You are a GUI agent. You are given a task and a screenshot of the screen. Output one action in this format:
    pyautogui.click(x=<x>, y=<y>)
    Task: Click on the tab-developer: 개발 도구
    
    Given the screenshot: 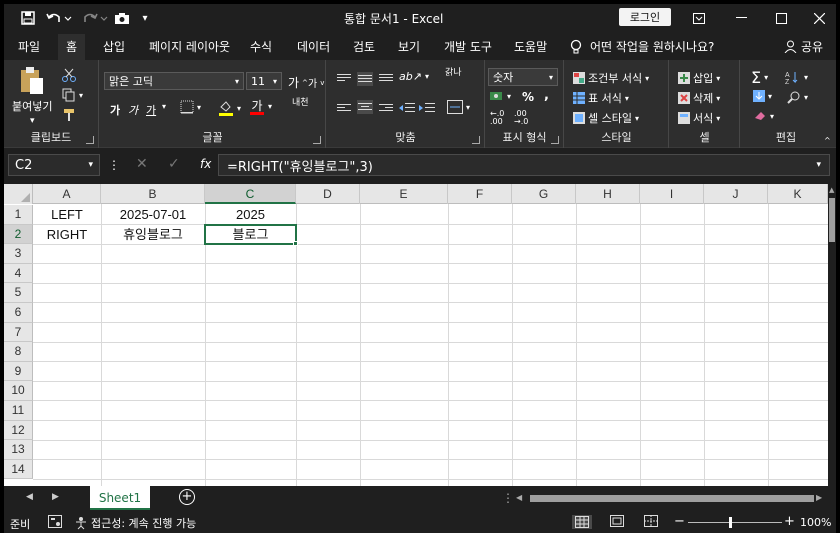 What is the action you would take?
    pyautogui.click(x=468, y=46)
    